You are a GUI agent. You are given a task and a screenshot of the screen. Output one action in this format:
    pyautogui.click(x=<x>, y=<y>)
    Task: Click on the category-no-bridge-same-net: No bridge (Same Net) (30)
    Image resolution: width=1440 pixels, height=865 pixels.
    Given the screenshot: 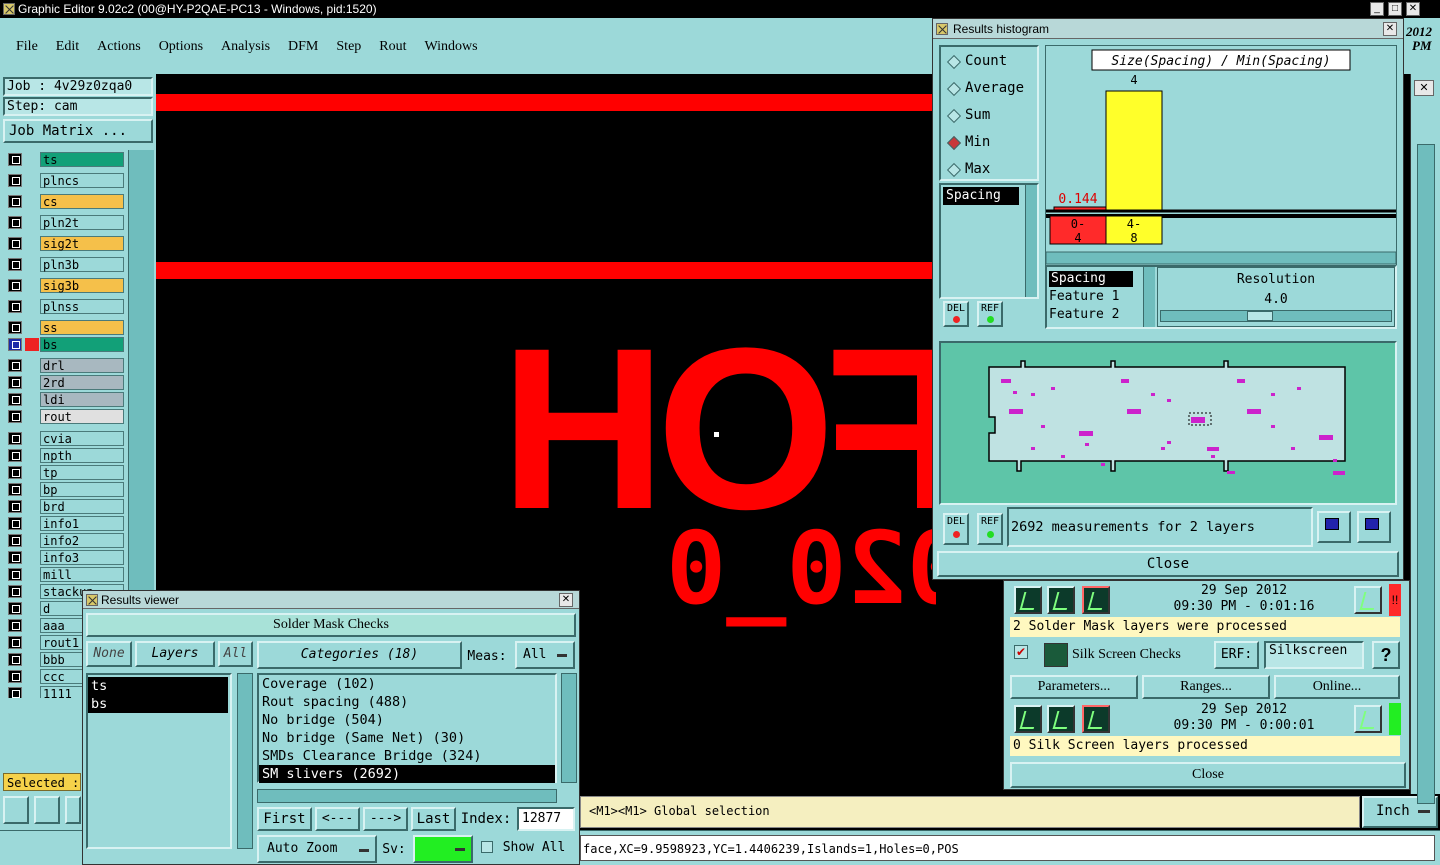 What is the action you would take?
    pyautogui.click(x=407, y=738)
    